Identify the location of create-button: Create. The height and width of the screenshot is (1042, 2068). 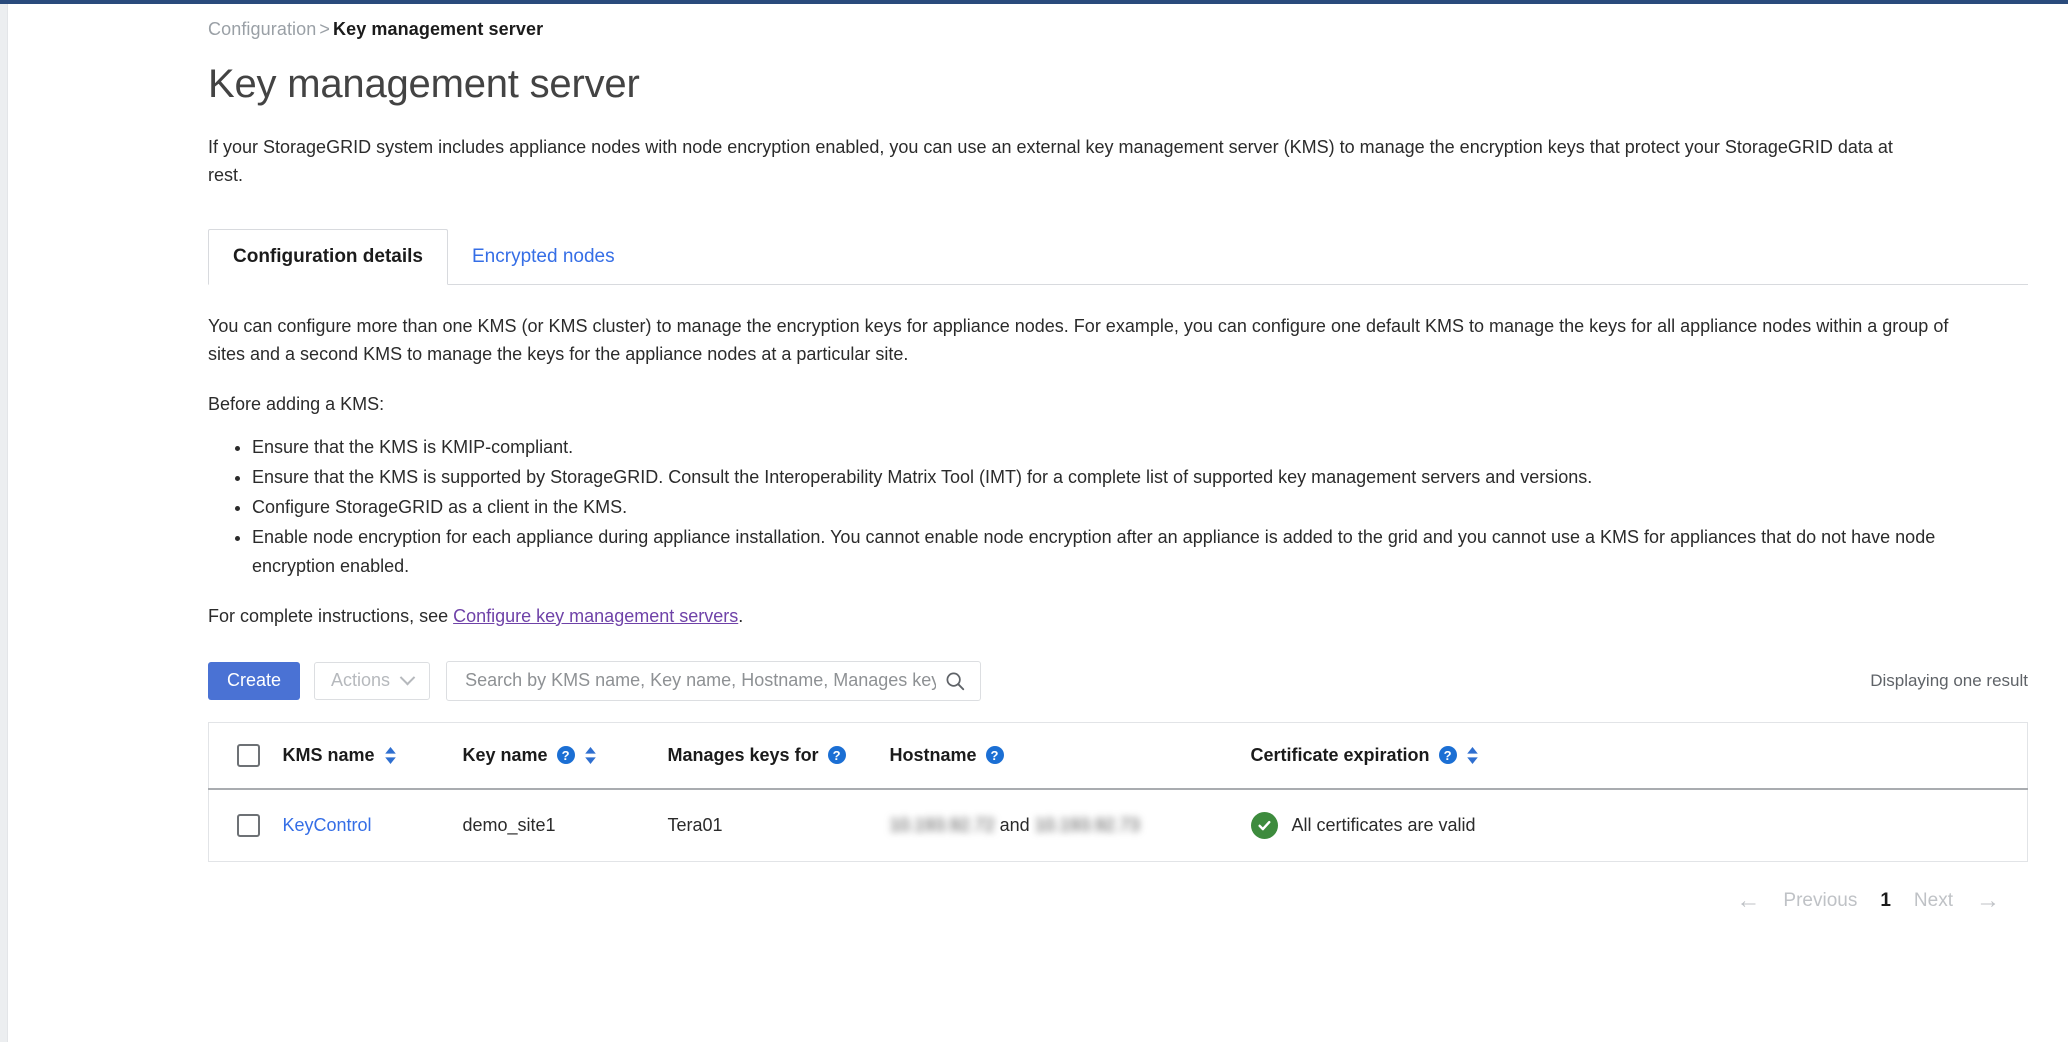
(254, 680).